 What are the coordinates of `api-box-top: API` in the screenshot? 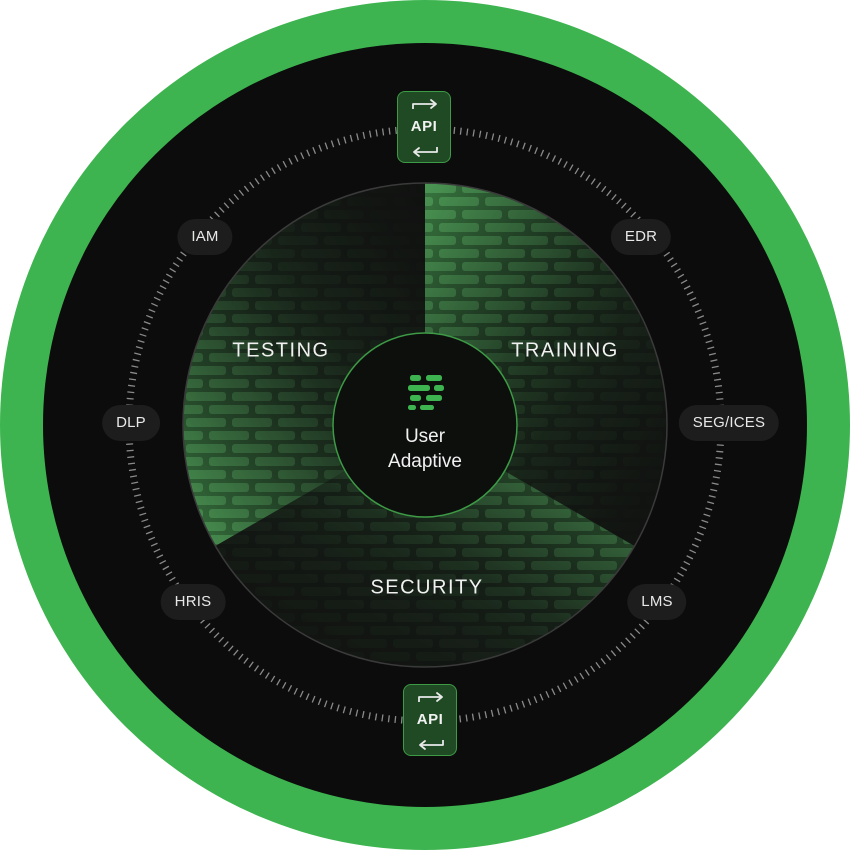 It's located at (424, 127).